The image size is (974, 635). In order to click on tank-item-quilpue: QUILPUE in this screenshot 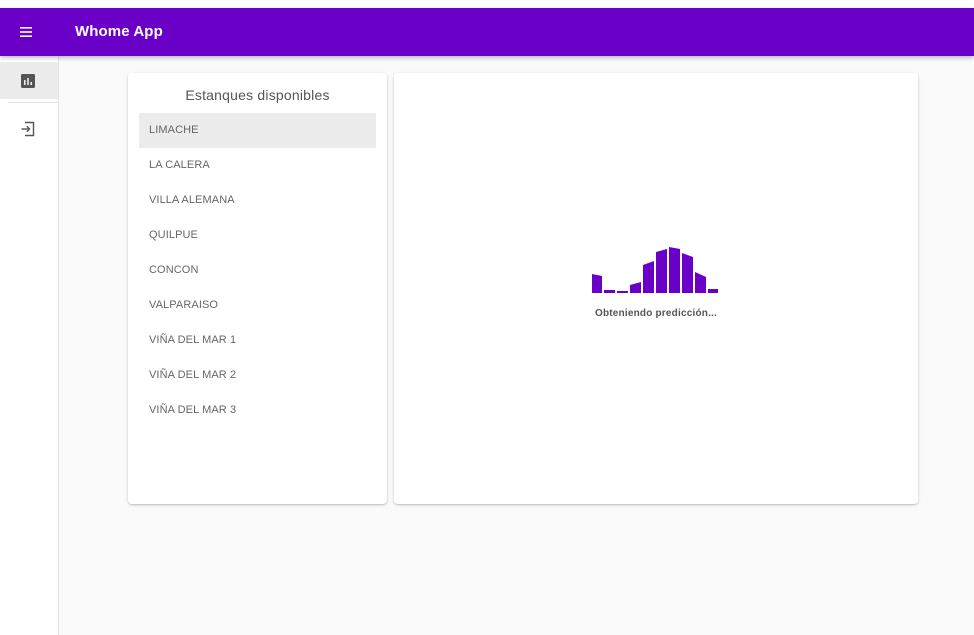, I will do `click(257, 235)`.